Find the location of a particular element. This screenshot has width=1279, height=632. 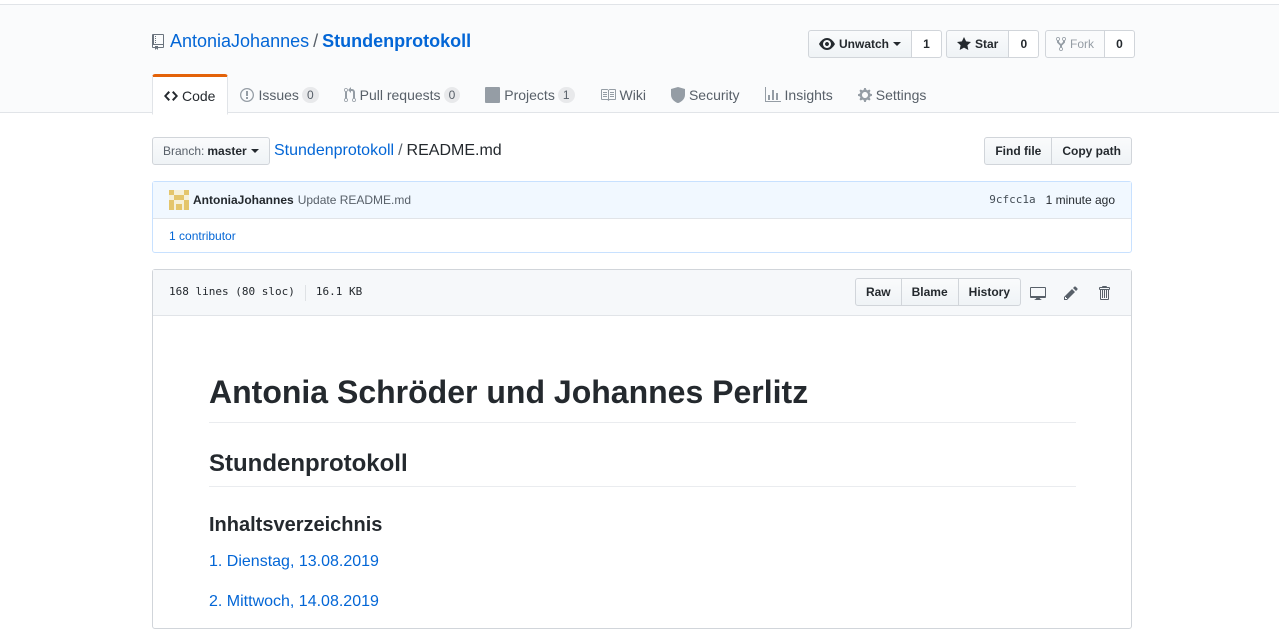

repo-title: AntoniaJohannes / Stundenprotokoll is located at coordinates (311, 41).